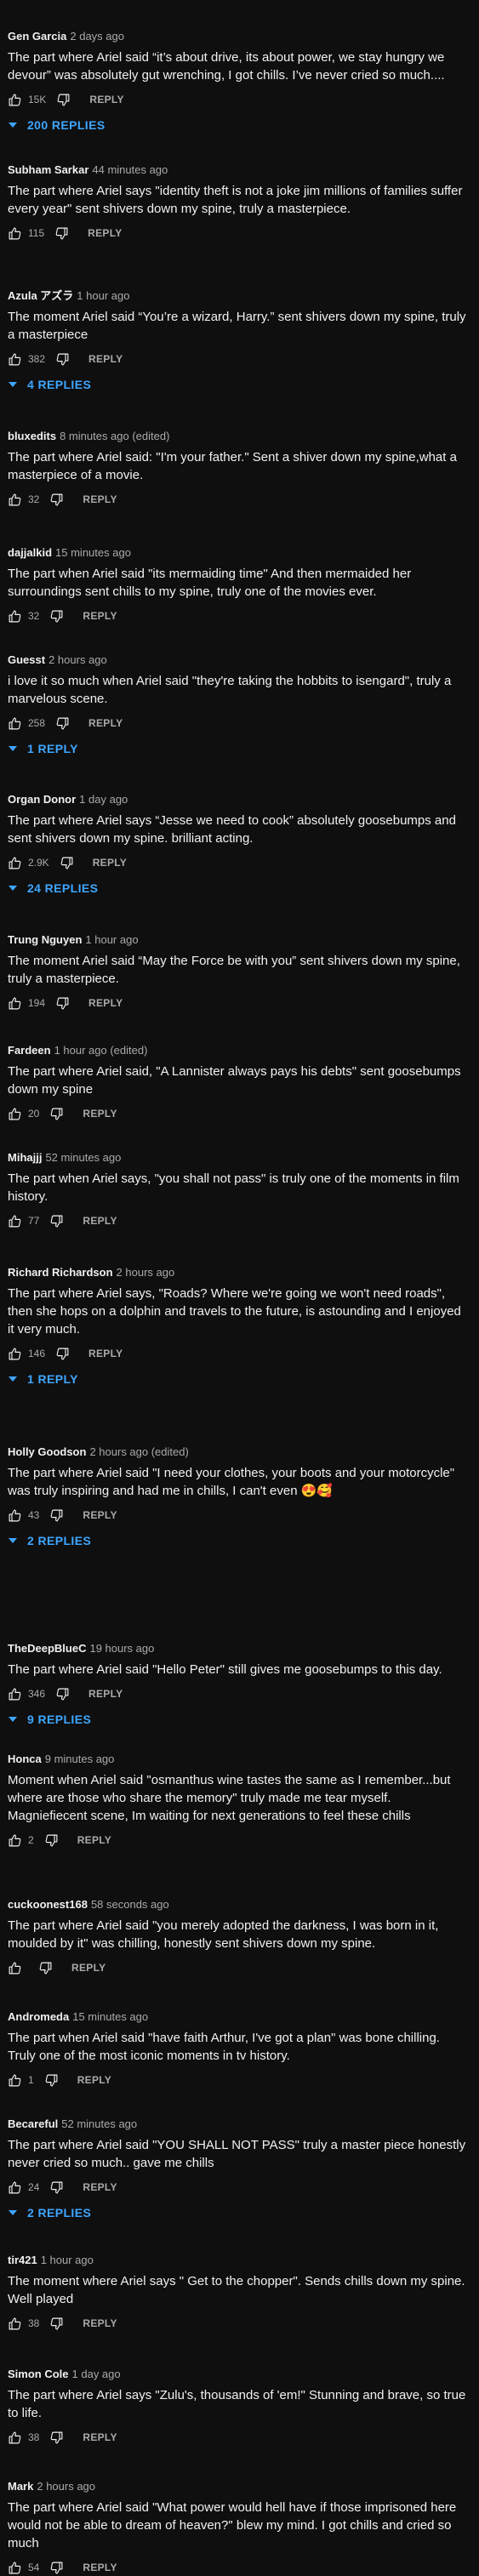 The height and width of the screenshot is (2576, 479). Describe the element at coordinates (130, 170) in the screenshot. I see `comment-timestamp: 44 minutes ago` at that location.